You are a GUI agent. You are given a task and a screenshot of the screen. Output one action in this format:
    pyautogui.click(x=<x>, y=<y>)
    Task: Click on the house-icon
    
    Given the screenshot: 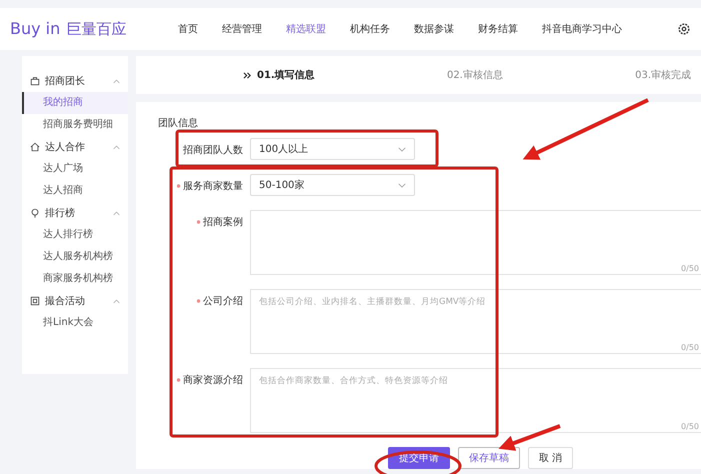 What is the action you would take?
    pyautogui.click(x=35, y=147)
    